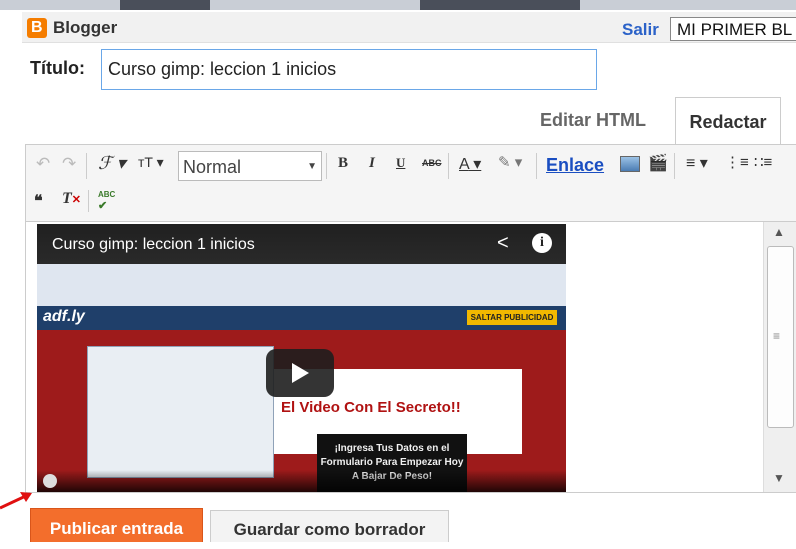 The width and height of the screenshot is (796, 549). Describe the element at coordinates (432, 163) in the screenshot. I see `strikethrough-icon: ABC` at that location.